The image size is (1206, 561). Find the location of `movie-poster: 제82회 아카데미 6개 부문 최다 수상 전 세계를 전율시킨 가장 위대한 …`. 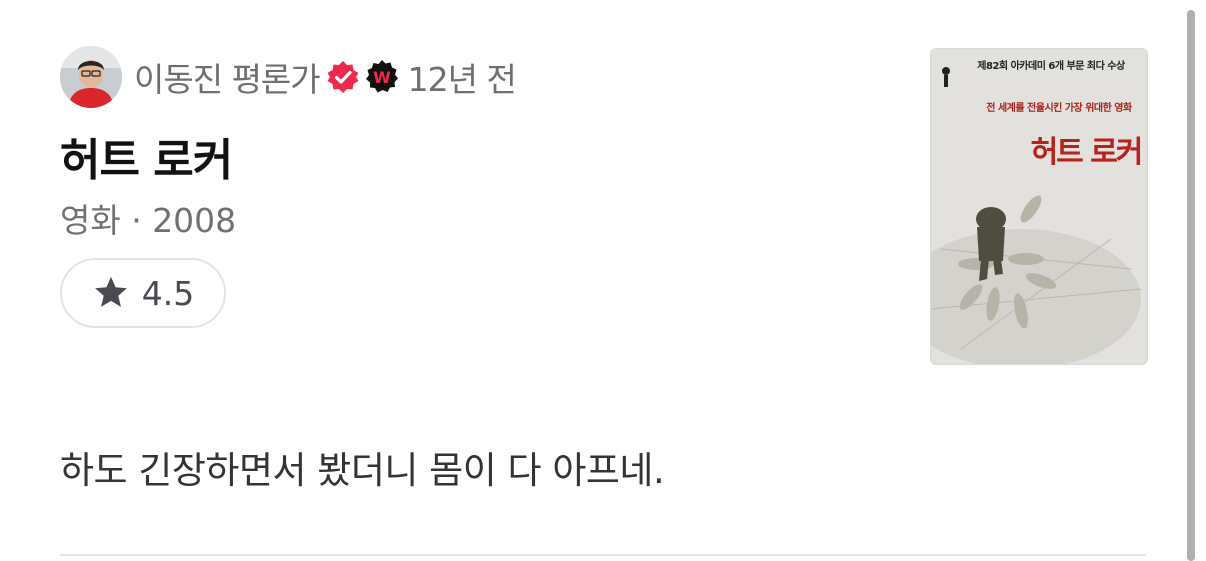

movie-poster: 제82회 아카데미 6개 부문 최다 수상 전 세계를 전율시킨 가장 위대한 … is located at coordinates (1039, 206).